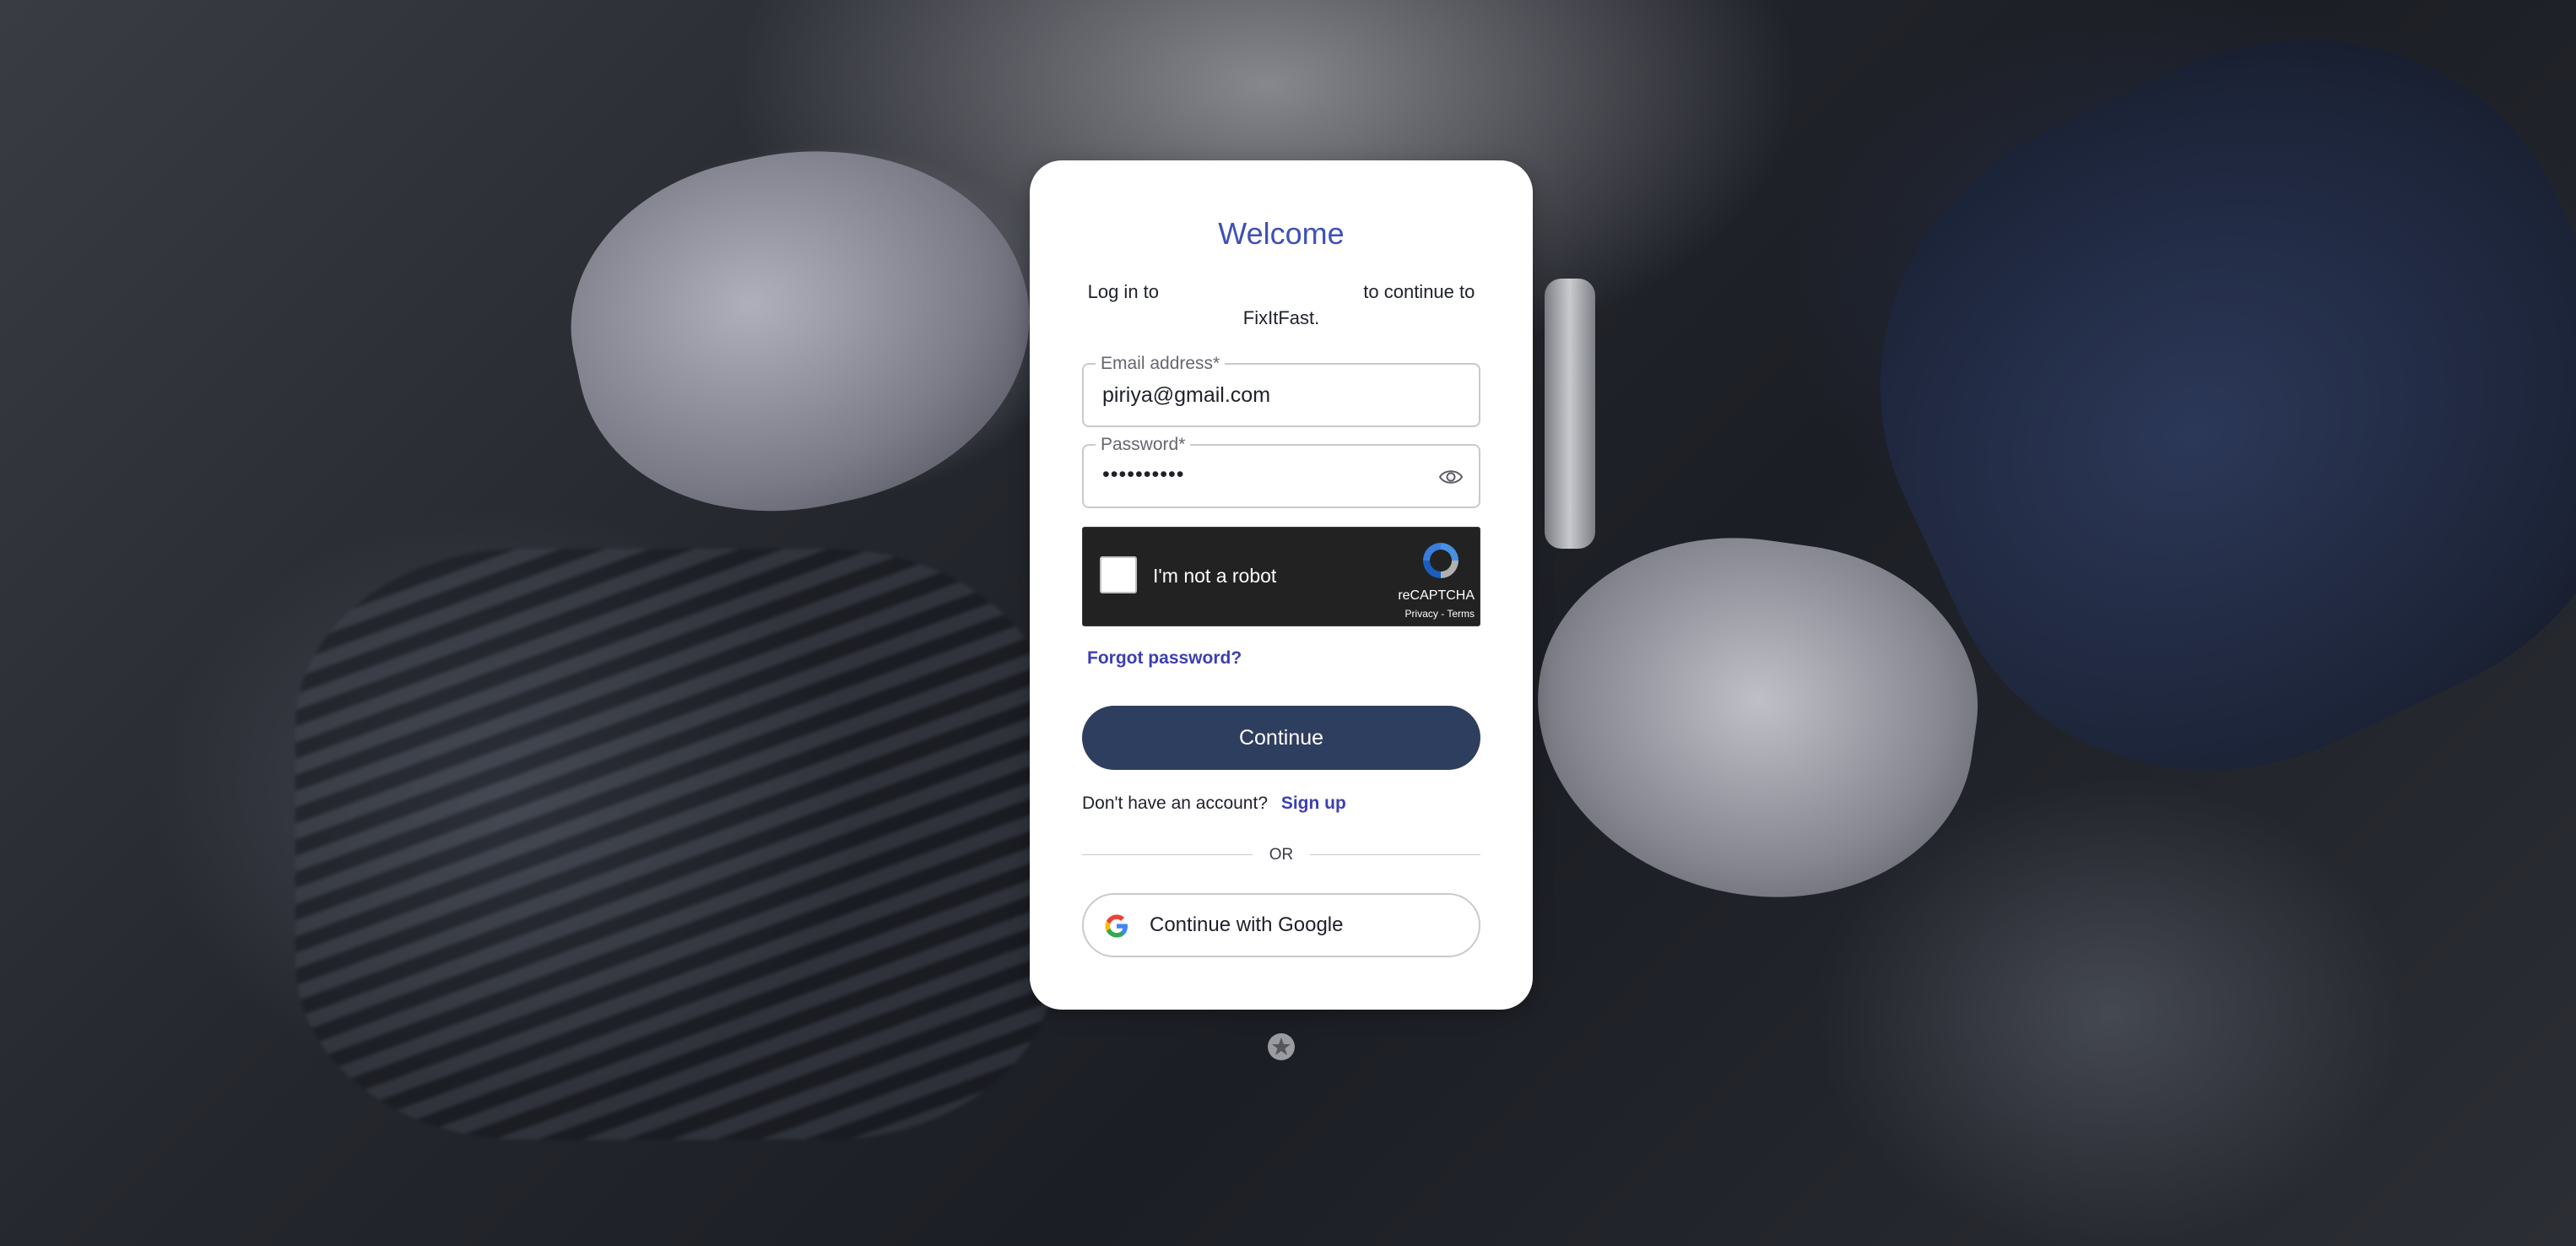 Image resolution: width=2576 pixels, height=1246 pixels. Describe the element at coordinates (802, 329) in the screenshot. I see `background-glove-left` at that location.